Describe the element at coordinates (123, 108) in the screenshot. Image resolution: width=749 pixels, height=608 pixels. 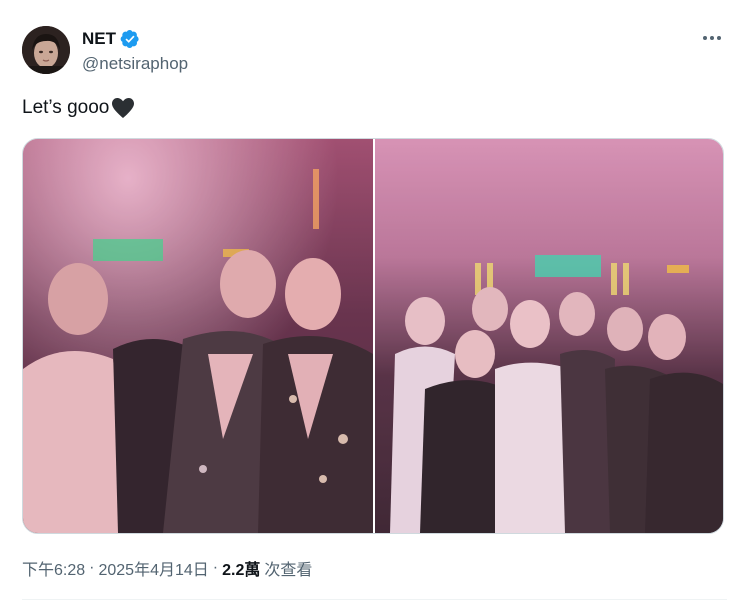
I see `black-heart-icon` at that location.